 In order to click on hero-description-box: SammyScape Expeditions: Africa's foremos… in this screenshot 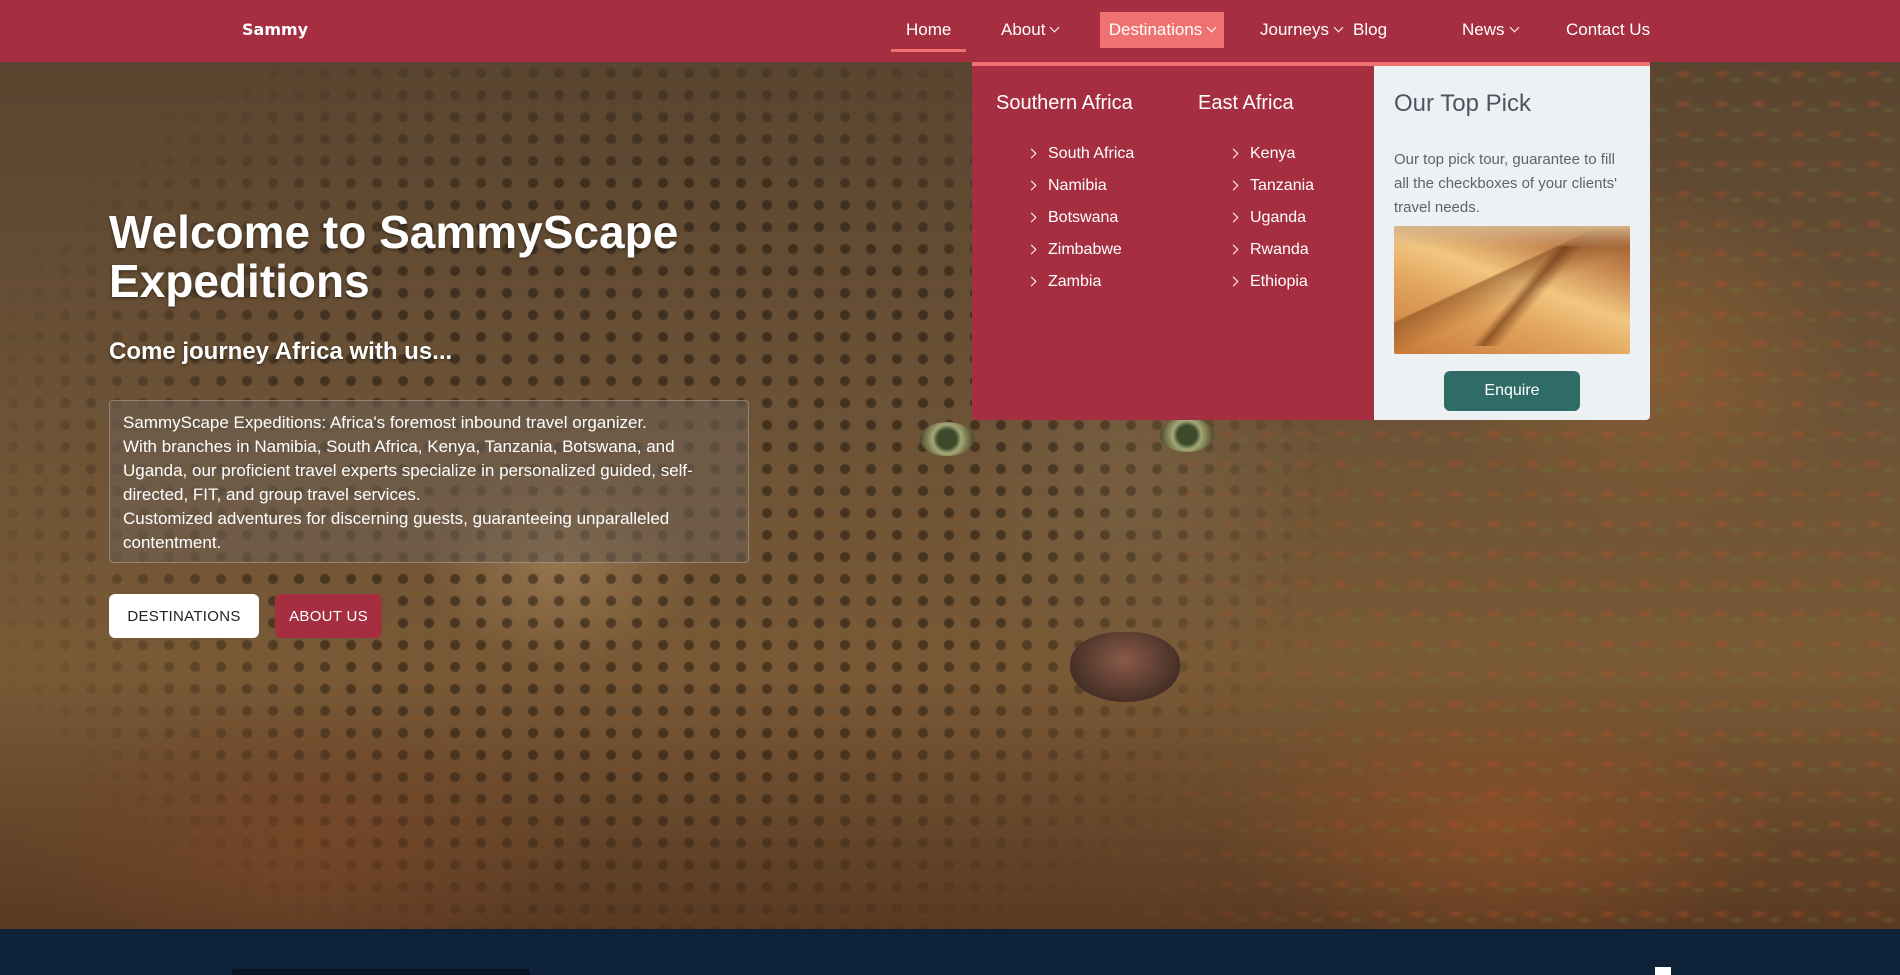, I will do `click(429, 481)`.